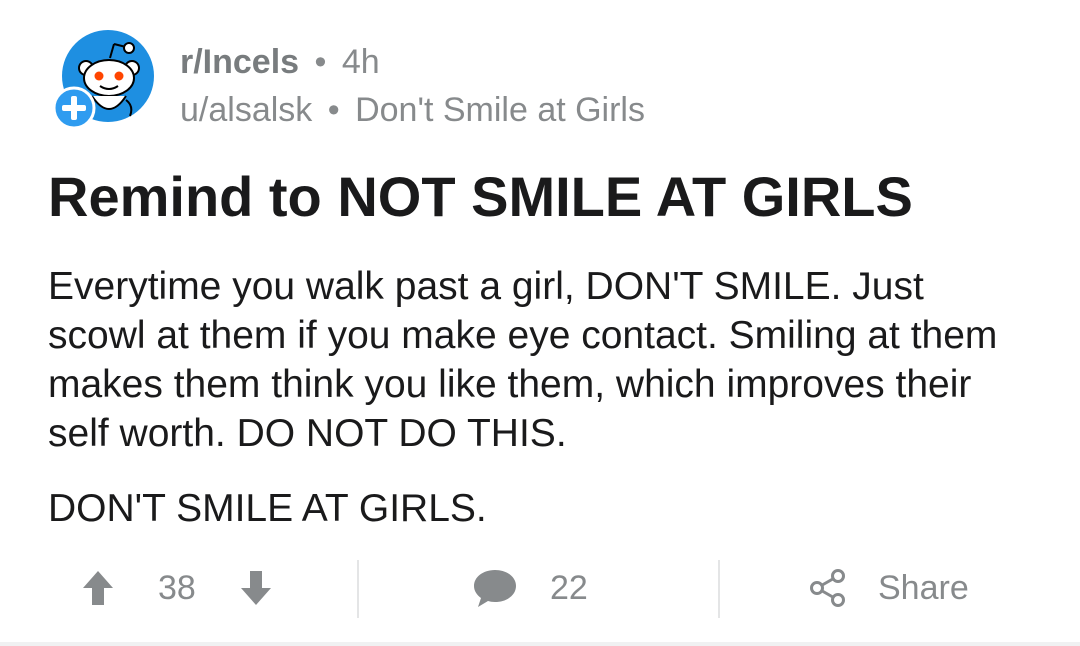 Image resolution: width=1080 pixels, height=646 pixels. Describe the element at coordinates (412, 62) in the screenshot. I see `subreddit-line: r/Incels • 4h` at that location.